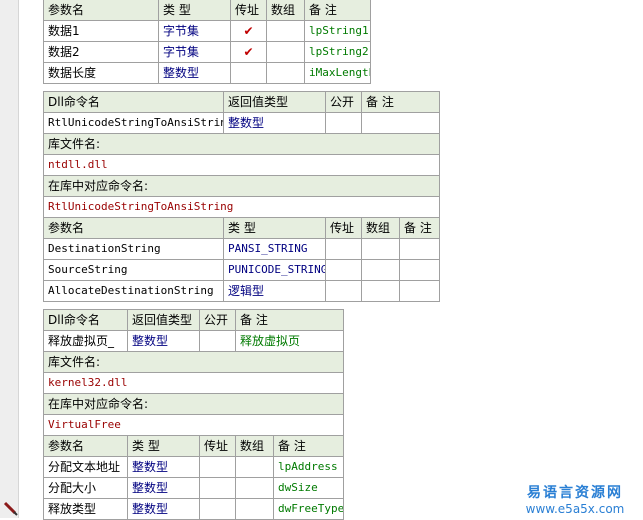 The image size is (643, 520). I want to click on entry-name-value: VirtualFree, so click(193, 425).